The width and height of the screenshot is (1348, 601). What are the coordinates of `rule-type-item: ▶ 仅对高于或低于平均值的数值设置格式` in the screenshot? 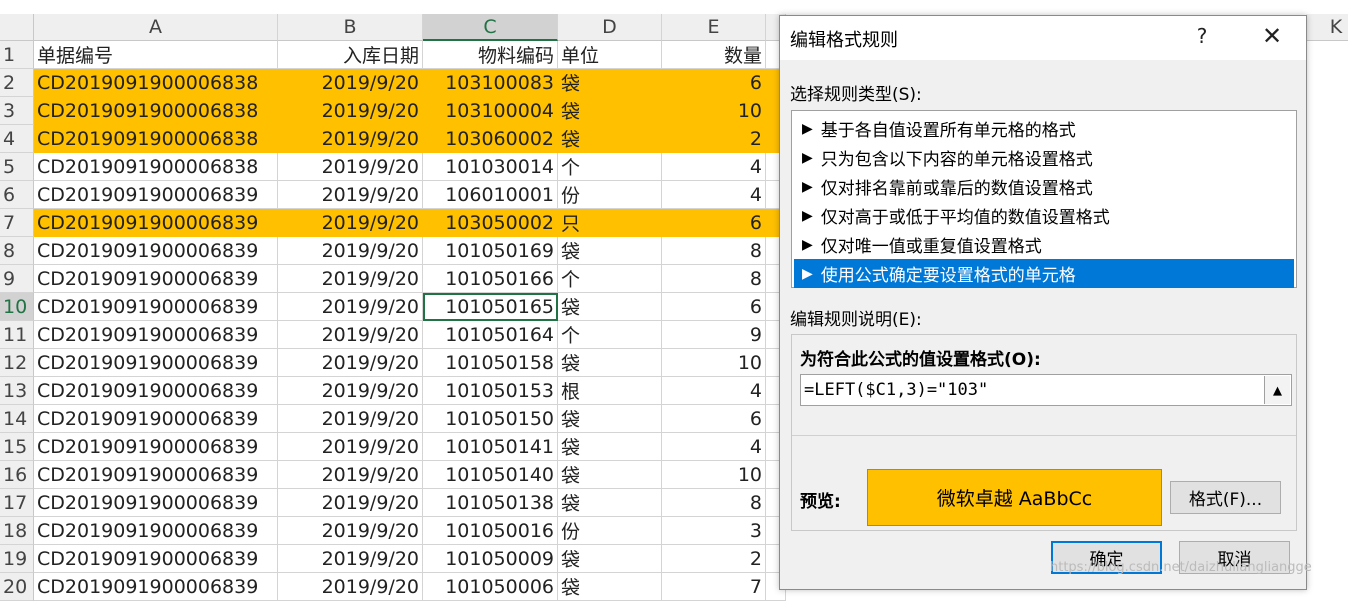 It's located at (1044, 215).